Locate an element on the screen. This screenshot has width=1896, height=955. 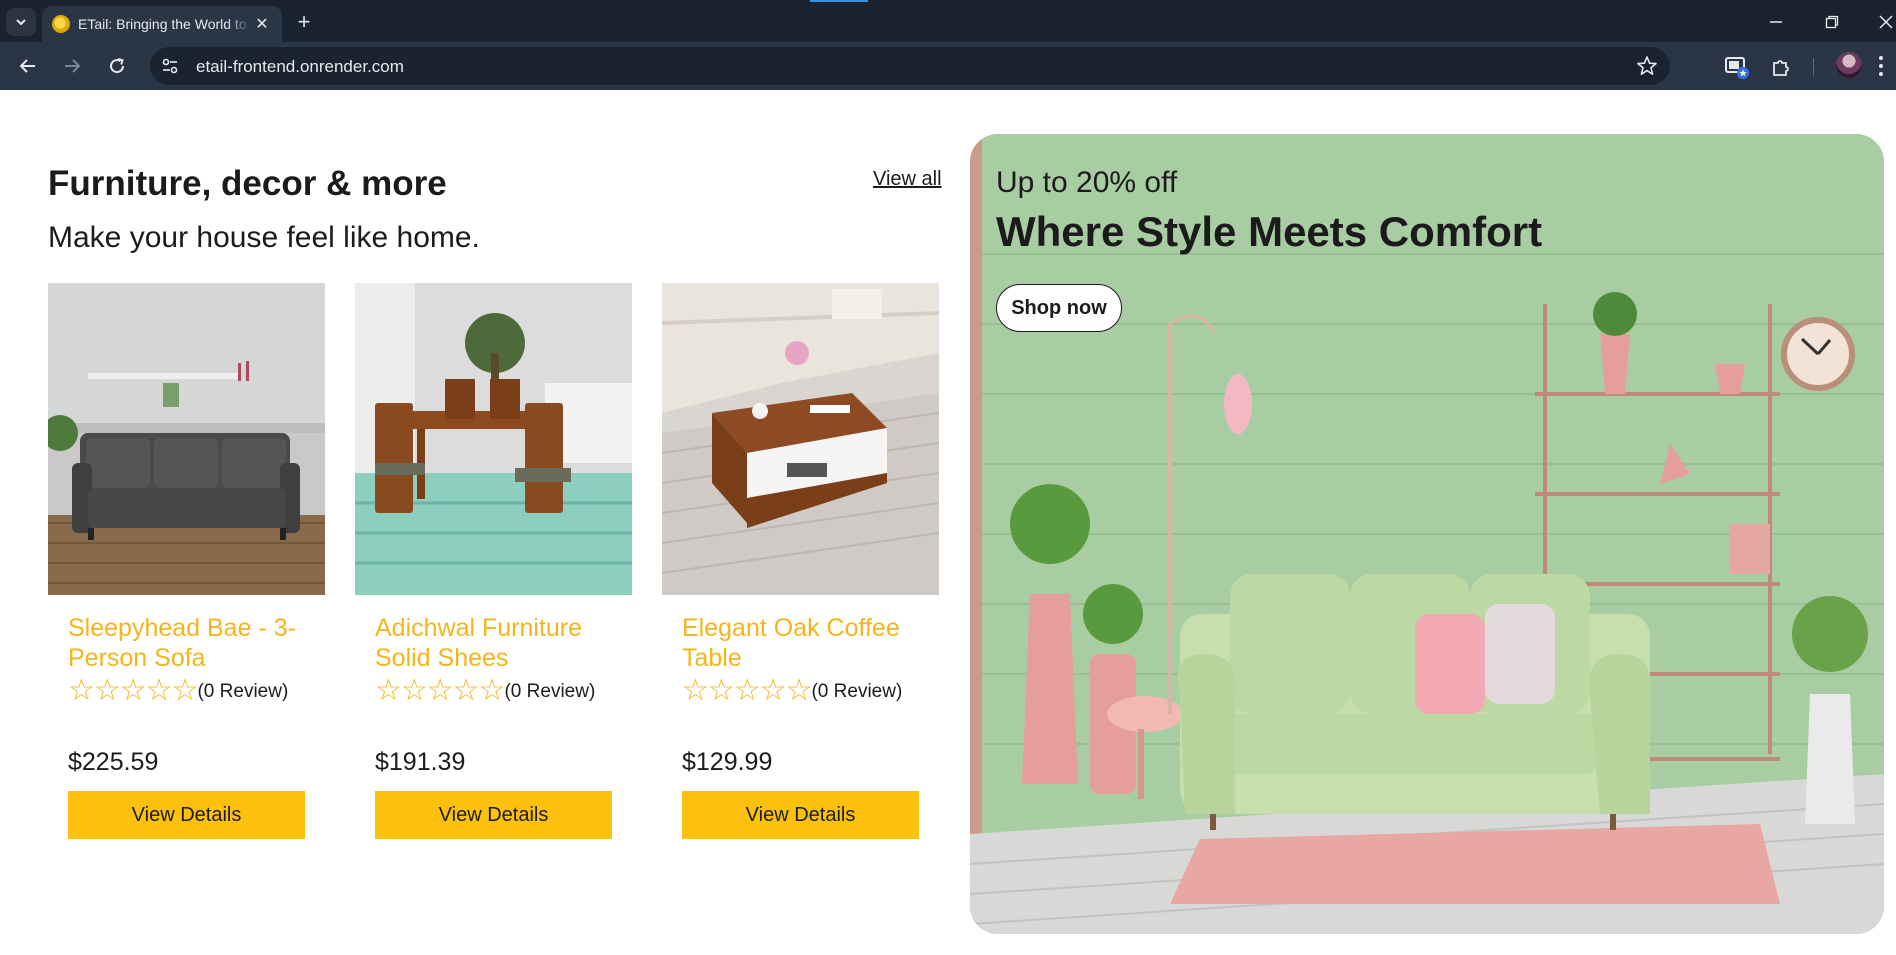
cast-icon is located at coordinates (1737, 68).